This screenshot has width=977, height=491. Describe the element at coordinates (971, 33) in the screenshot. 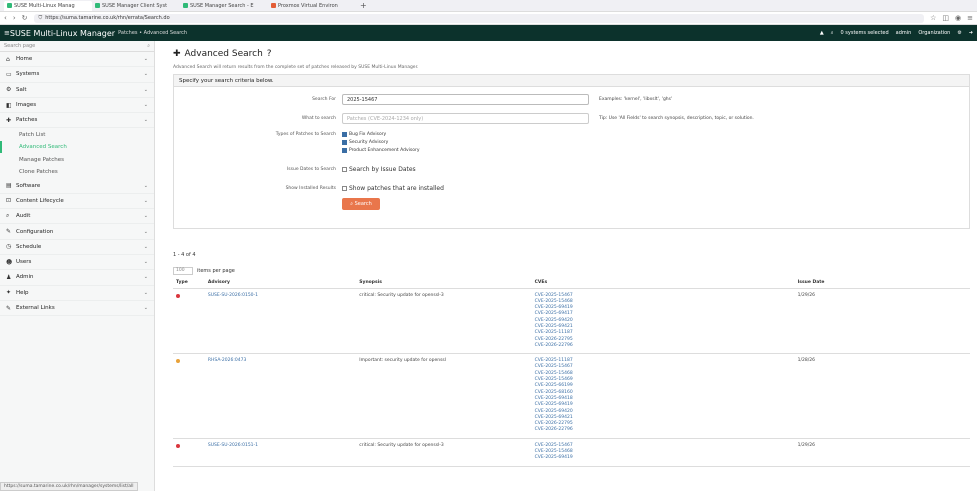

I see `logout-icon: ➜` at that location.